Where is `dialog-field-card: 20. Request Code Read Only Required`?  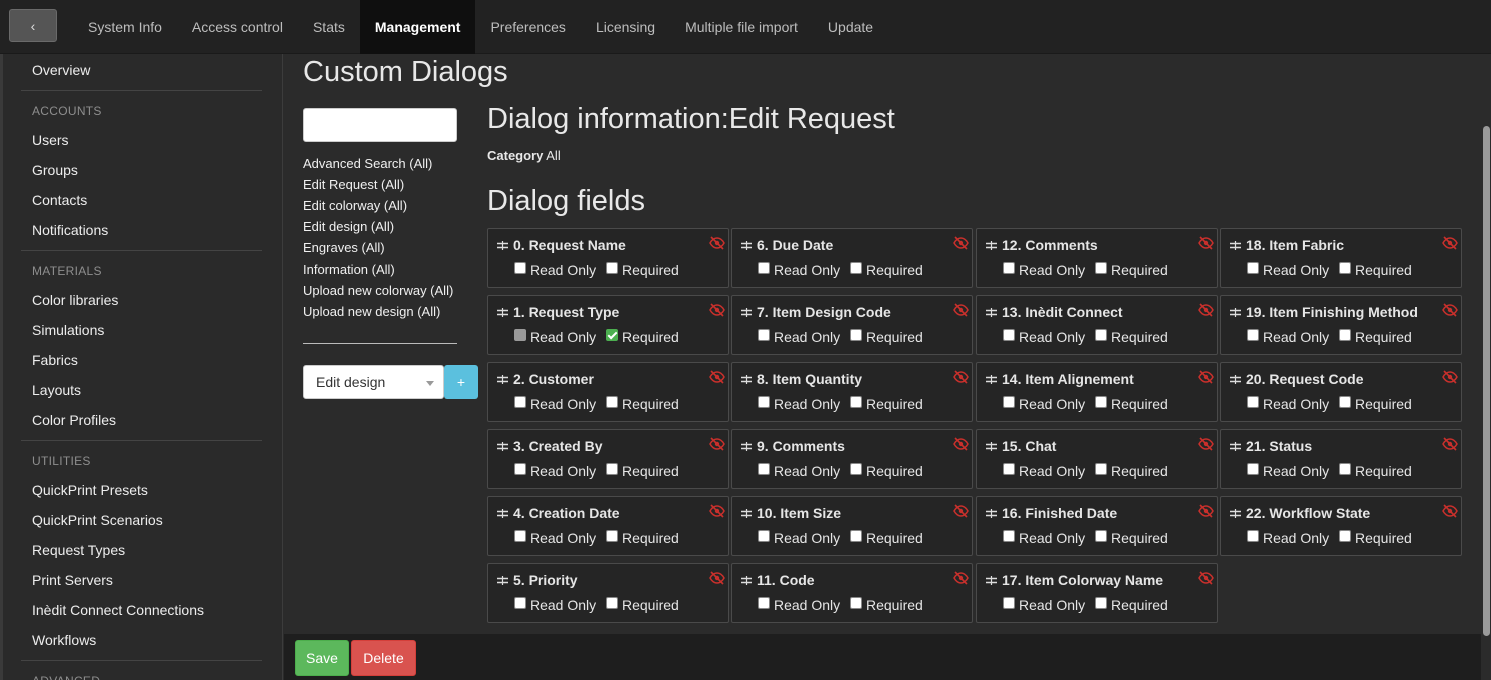 dialog-field-card: 20. Request Code Read Only Required is located at coordinates (1341, 392).